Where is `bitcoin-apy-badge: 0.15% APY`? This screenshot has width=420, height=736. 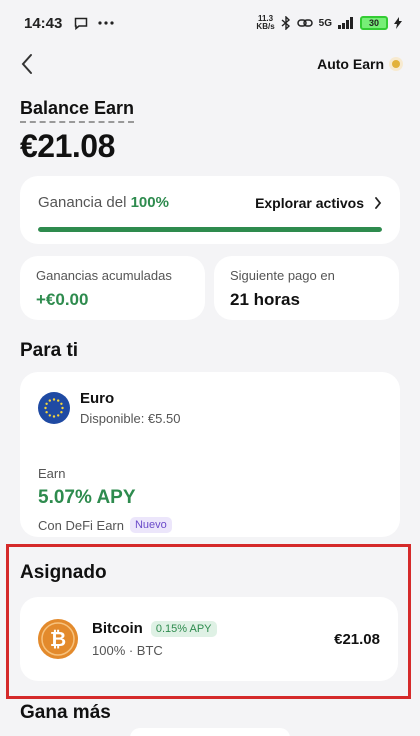
bitcoin-apy-badge: 0.15% APY is located at coordinates (183, 628).